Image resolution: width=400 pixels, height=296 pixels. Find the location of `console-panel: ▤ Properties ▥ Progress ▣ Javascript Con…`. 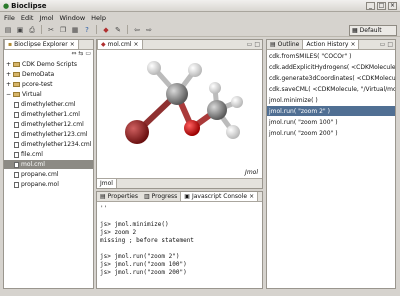

console-panel: ▤ Properties ▥ Progress ▣ Javascript Con… is located at coordinates (179, 240).